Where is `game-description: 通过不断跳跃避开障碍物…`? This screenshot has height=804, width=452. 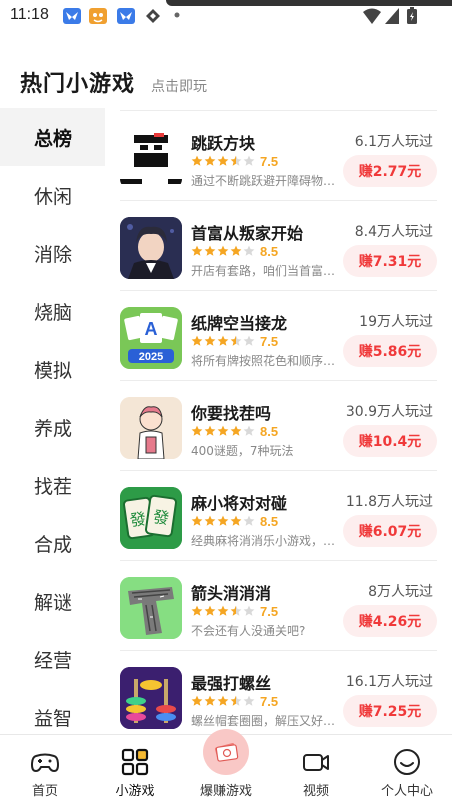 game-description: 通过不断跳跃避开障碍物… is located at coordinates (263, 181).